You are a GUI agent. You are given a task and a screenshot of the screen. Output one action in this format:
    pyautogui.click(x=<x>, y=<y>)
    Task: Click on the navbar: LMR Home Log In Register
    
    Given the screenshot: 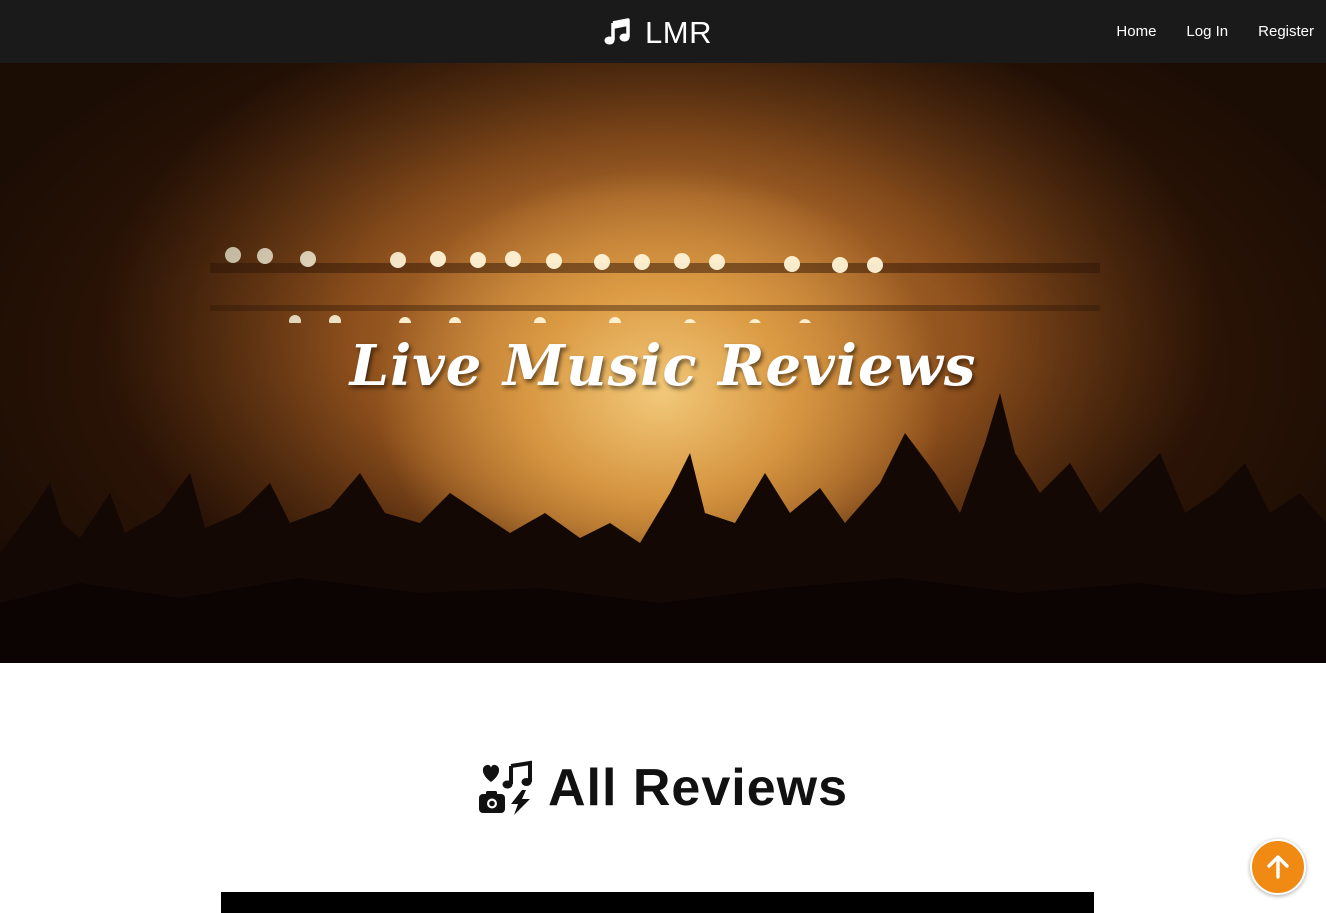 What is the action you would take?
    pyautogui.click(x=663, y=31)
    